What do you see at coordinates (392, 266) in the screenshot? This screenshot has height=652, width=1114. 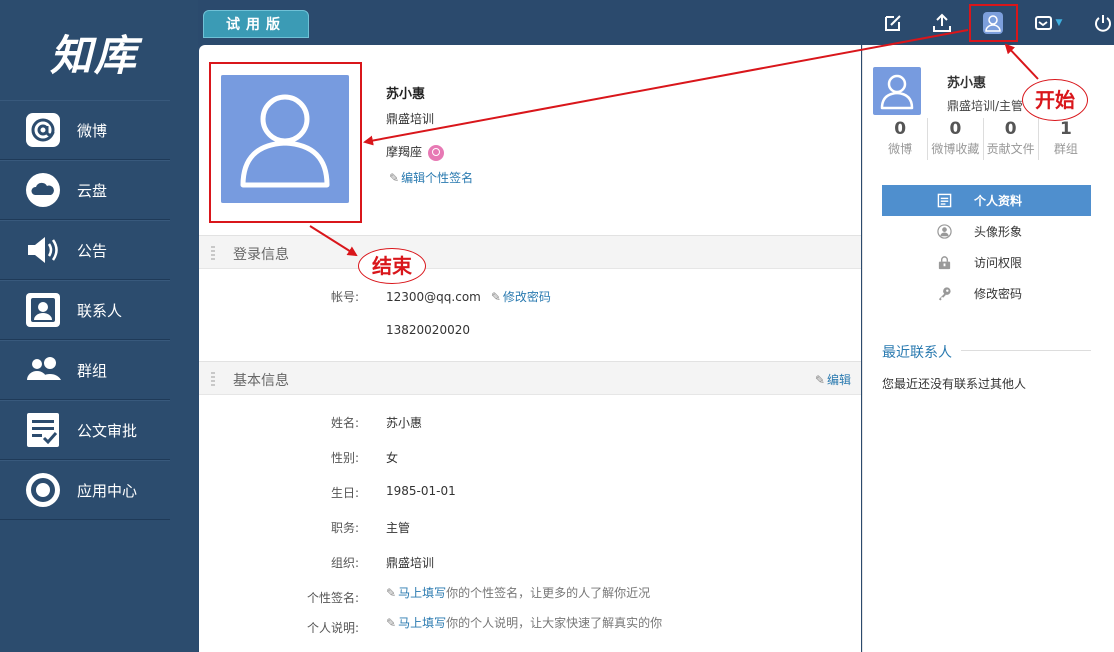 I see `annotation-end: 结束` at bounding box center [392, 266].